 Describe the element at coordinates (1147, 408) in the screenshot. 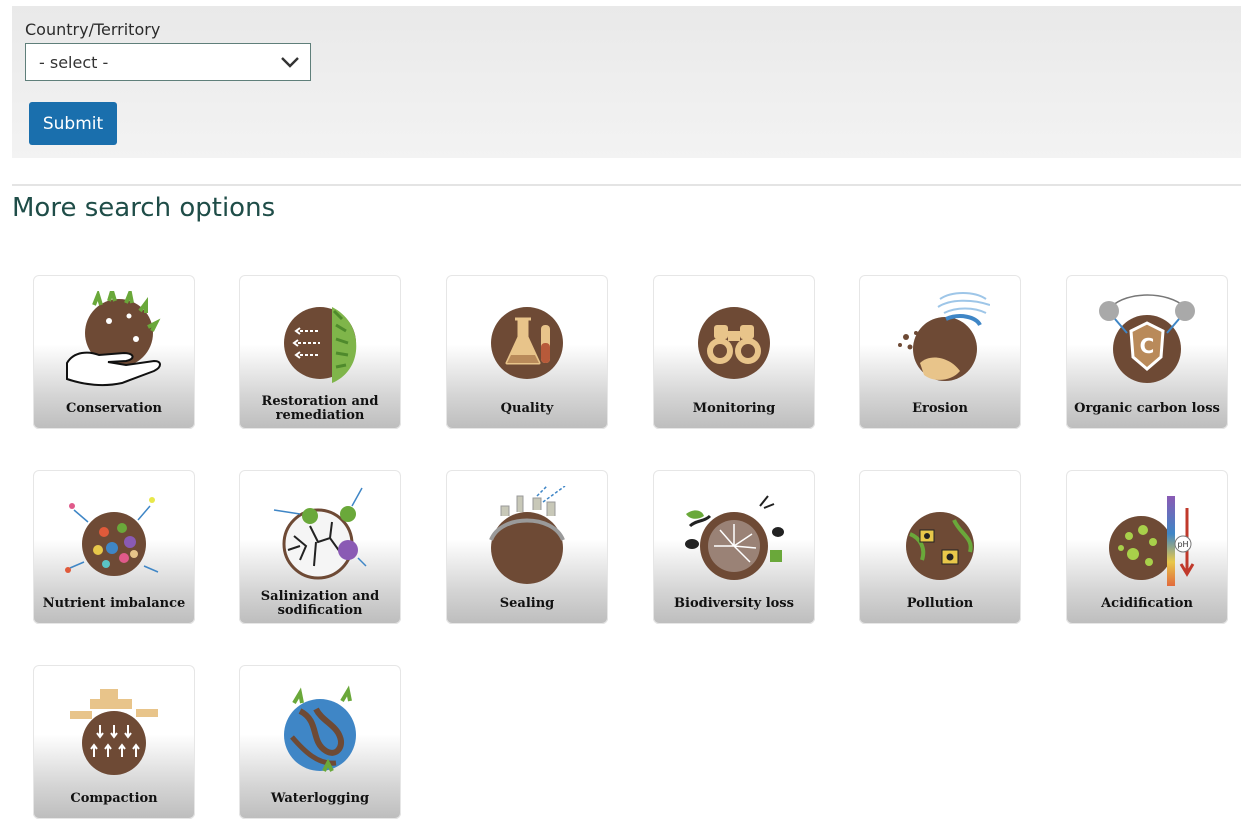

I see `tile-label: Organic carbon loss` at that location.